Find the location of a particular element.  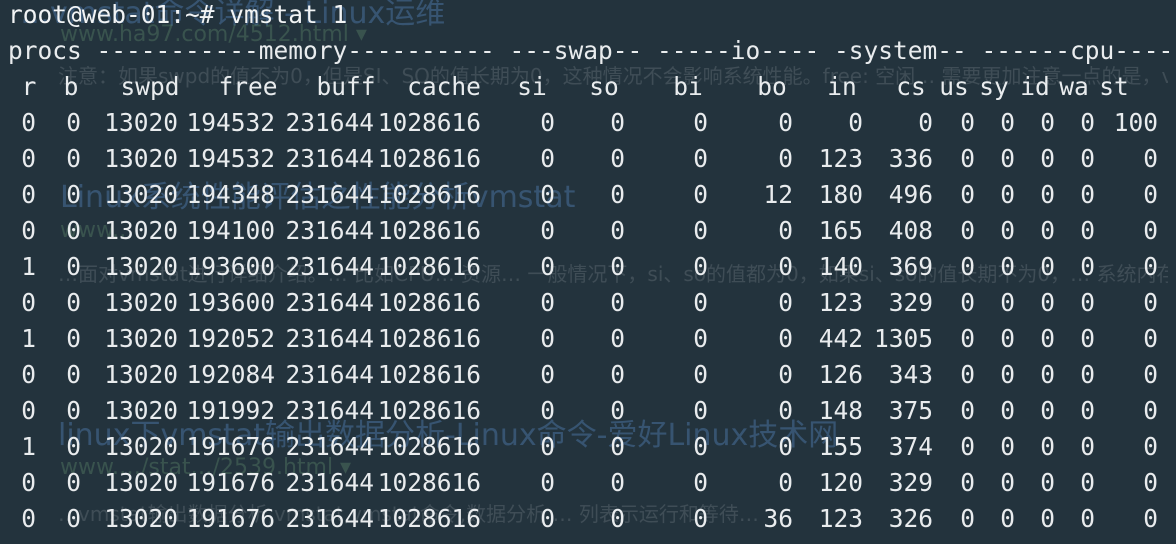

cell-free: 194348 is located at coordinates (230, 194).